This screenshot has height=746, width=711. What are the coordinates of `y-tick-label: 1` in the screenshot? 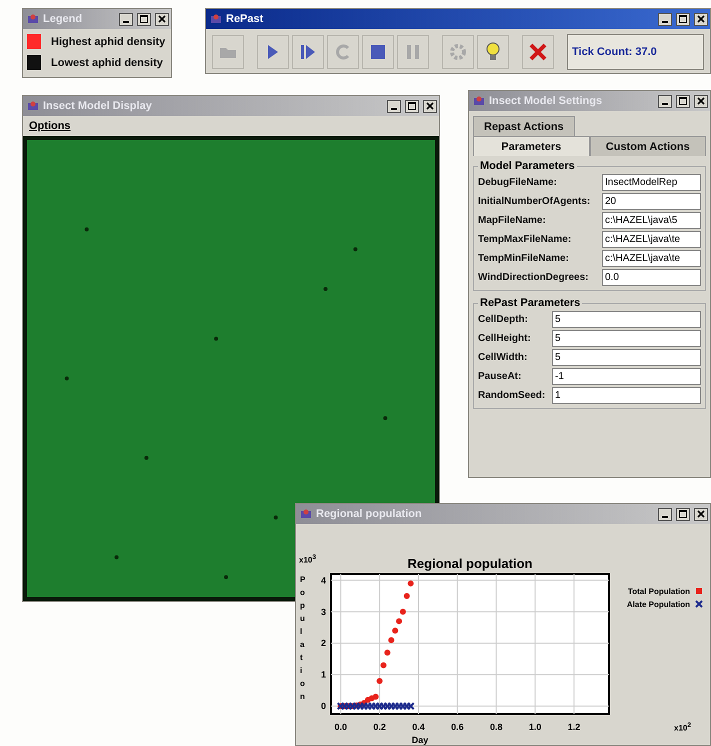 It's located at (323, 675).